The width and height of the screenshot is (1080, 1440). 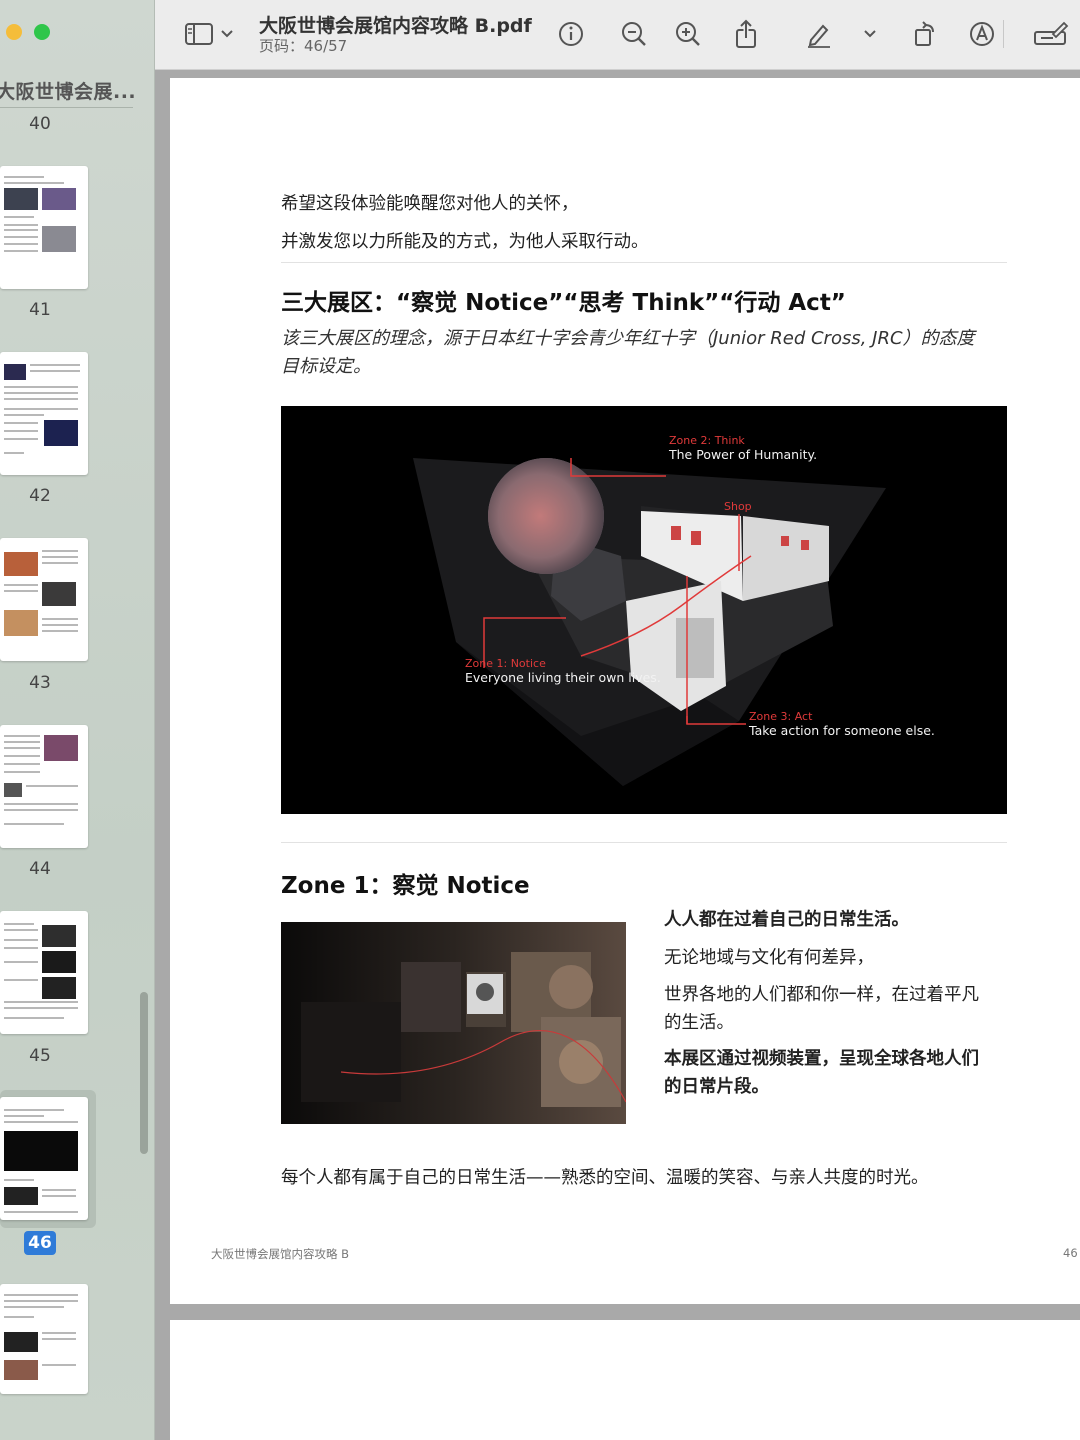 What do you see at coordinates (707, 440) in the screenshot?
I see `zone2-title-label: Zone 2: Think` at bounding box center [707, 440].